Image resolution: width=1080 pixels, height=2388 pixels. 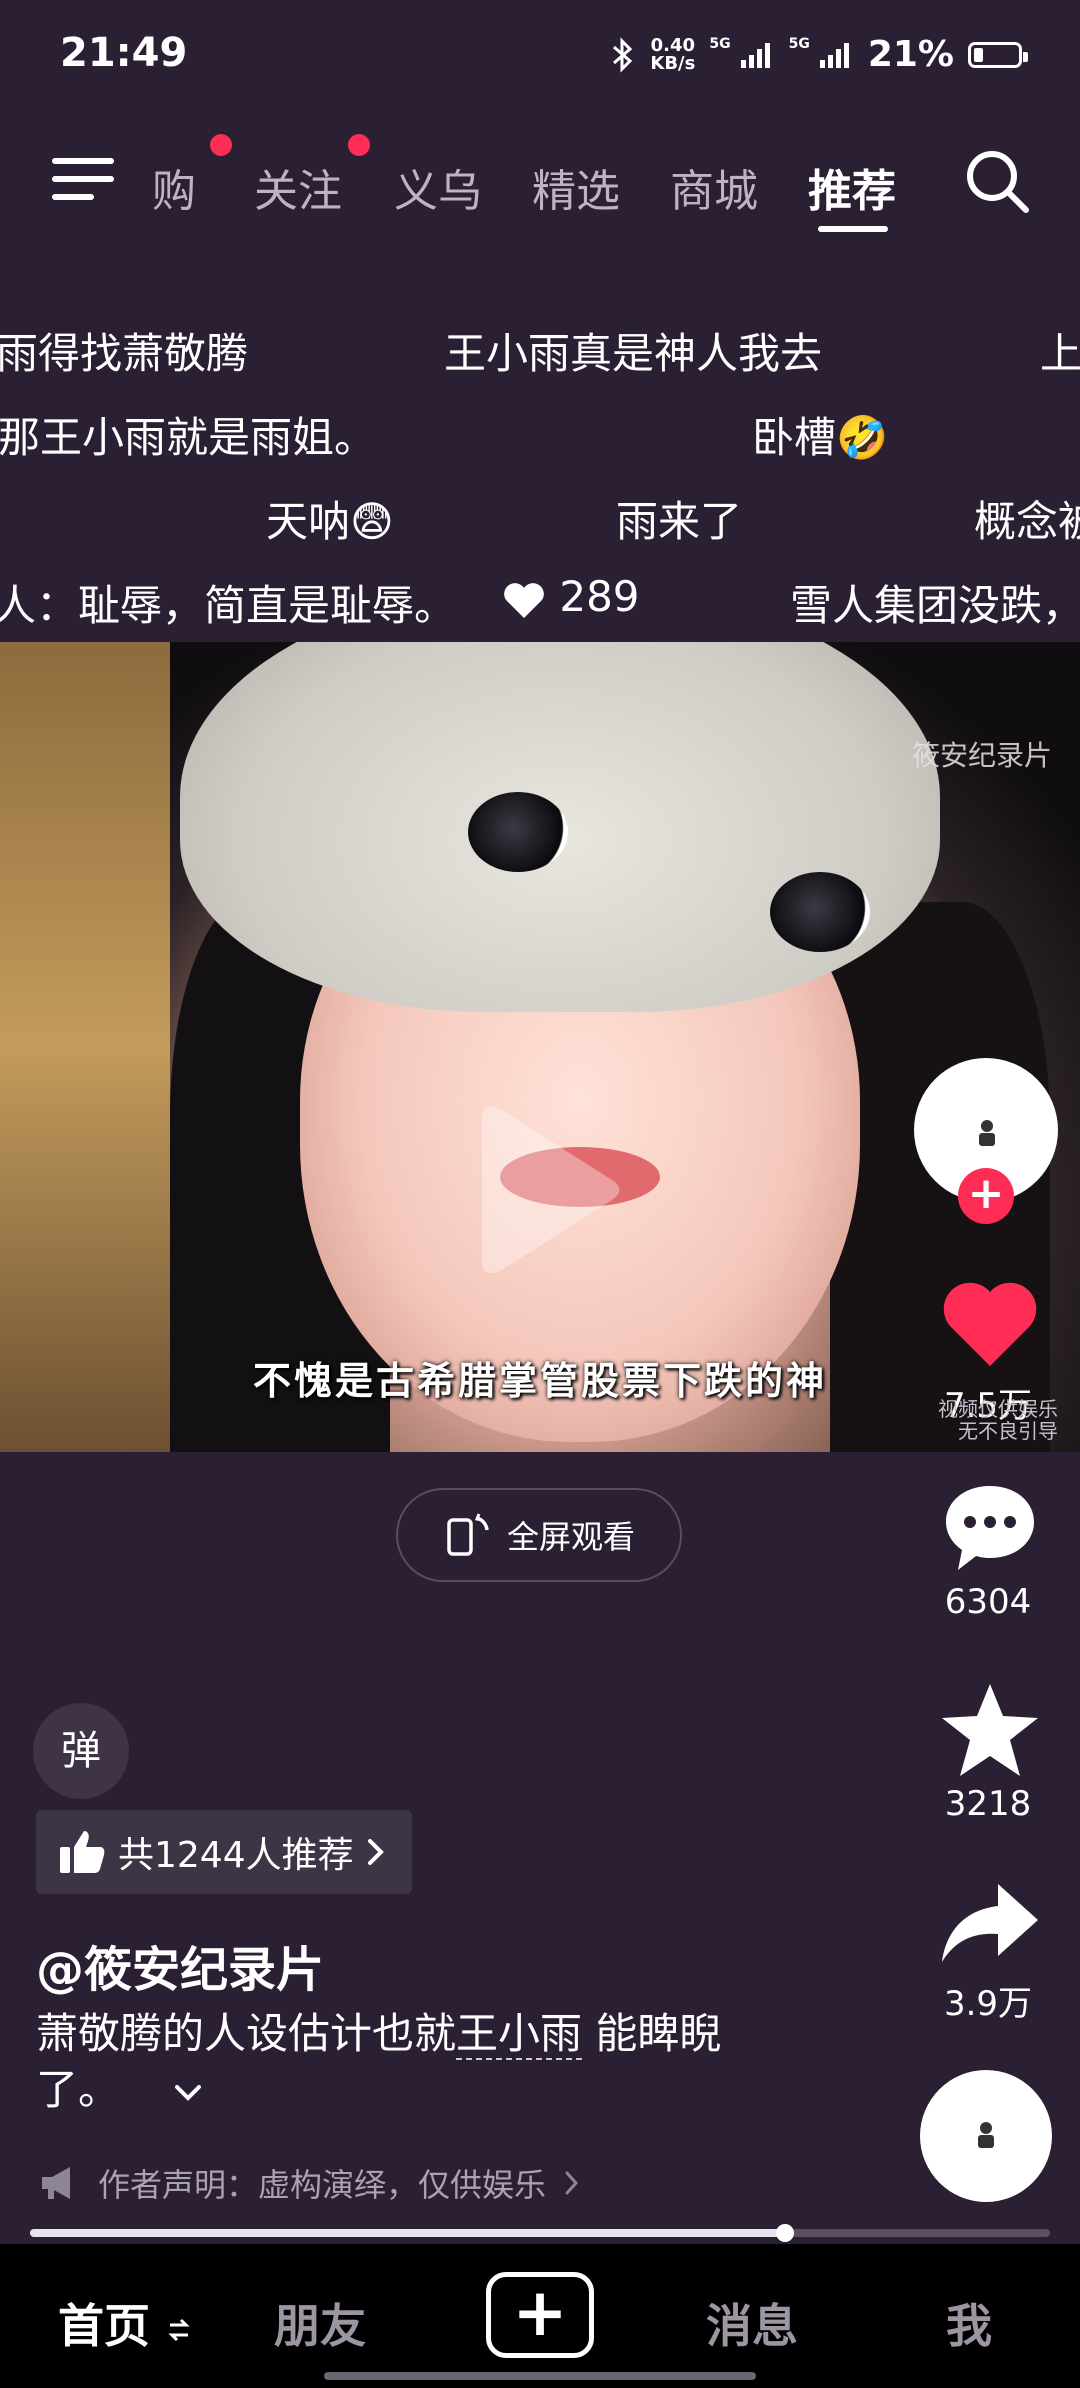 What do you see at coordinates (524, 600) in the screenshot?
I see `heart-icon` at bounding box center [524, 600].